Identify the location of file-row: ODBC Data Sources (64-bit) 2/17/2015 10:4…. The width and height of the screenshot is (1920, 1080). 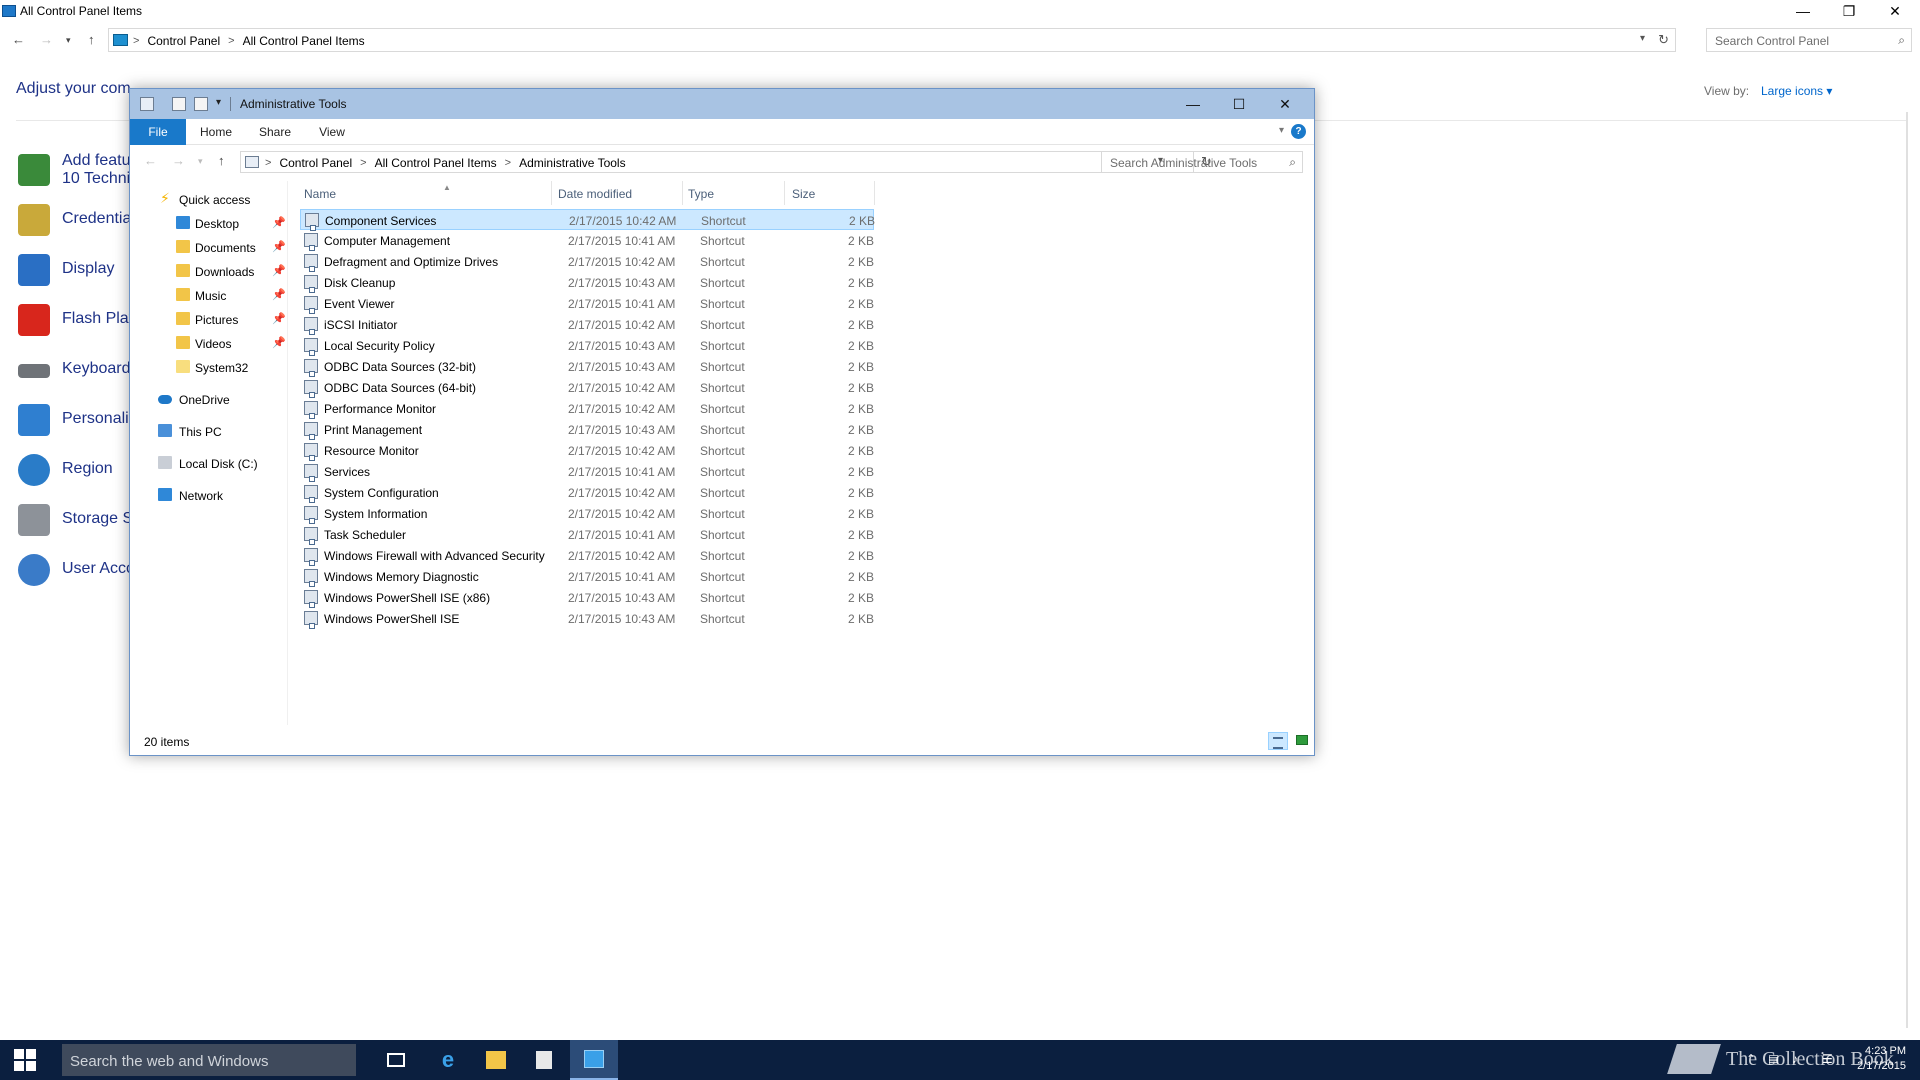
(587, 387).